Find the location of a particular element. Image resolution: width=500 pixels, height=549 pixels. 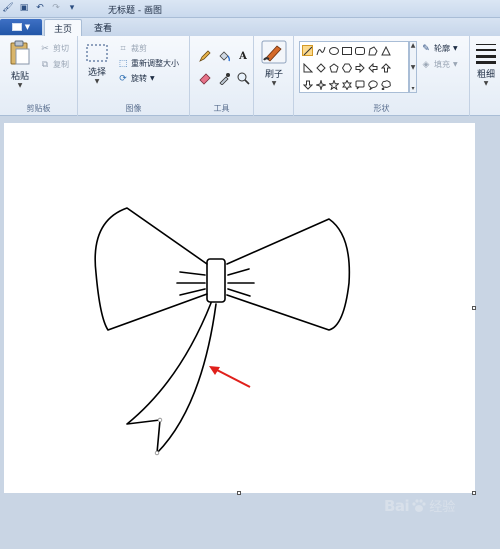

ribbon-tabs: ▼ 主页 查看 is located at coordinates (250, 27).